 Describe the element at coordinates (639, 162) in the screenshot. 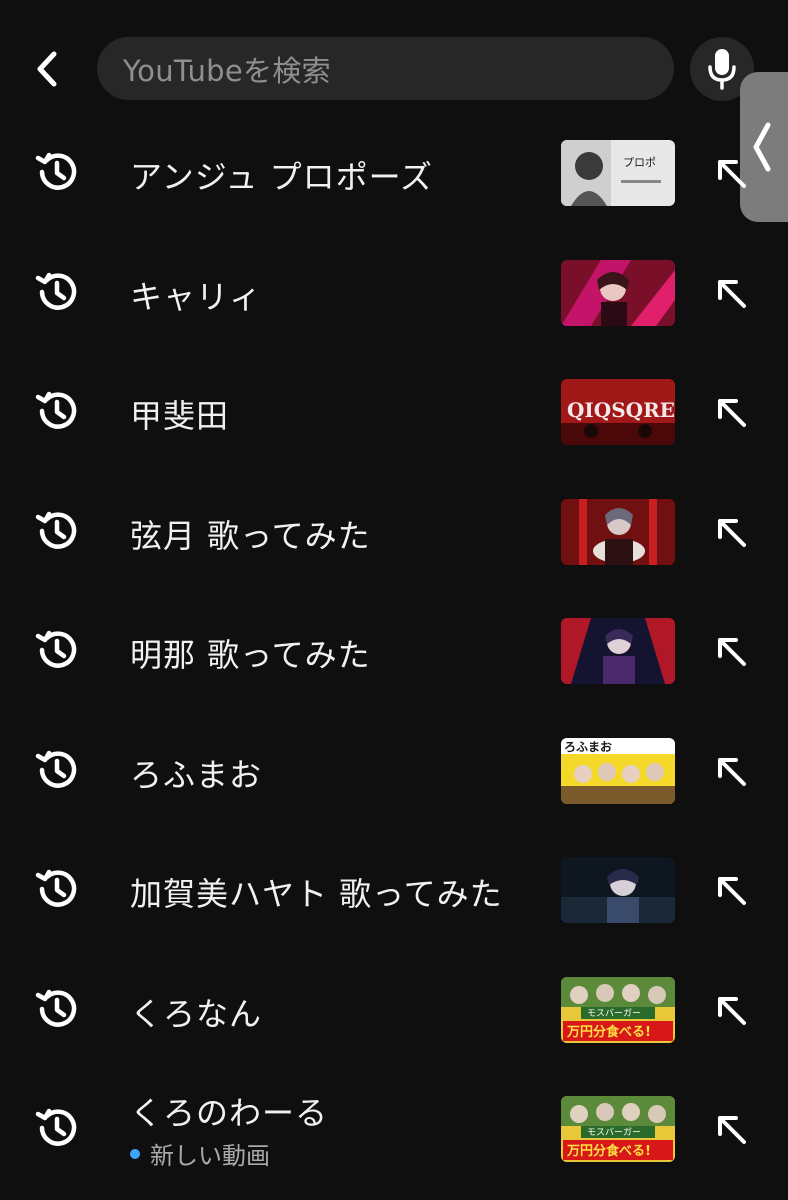

I see `svg-text: プロポ` at that location.